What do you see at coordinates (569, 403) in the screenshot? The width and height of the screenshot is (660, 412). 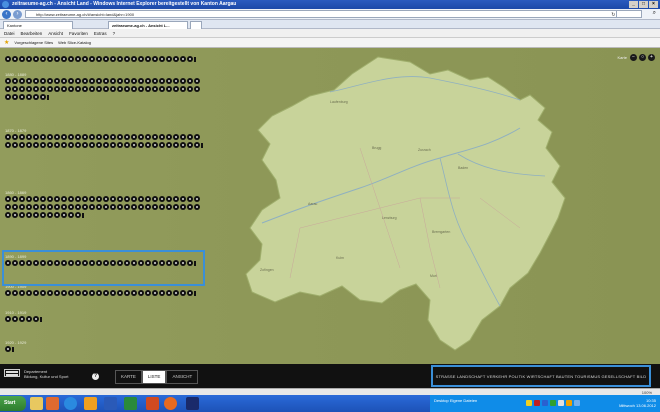 I see `tray-update-icon` at bounding box center [569, 403].